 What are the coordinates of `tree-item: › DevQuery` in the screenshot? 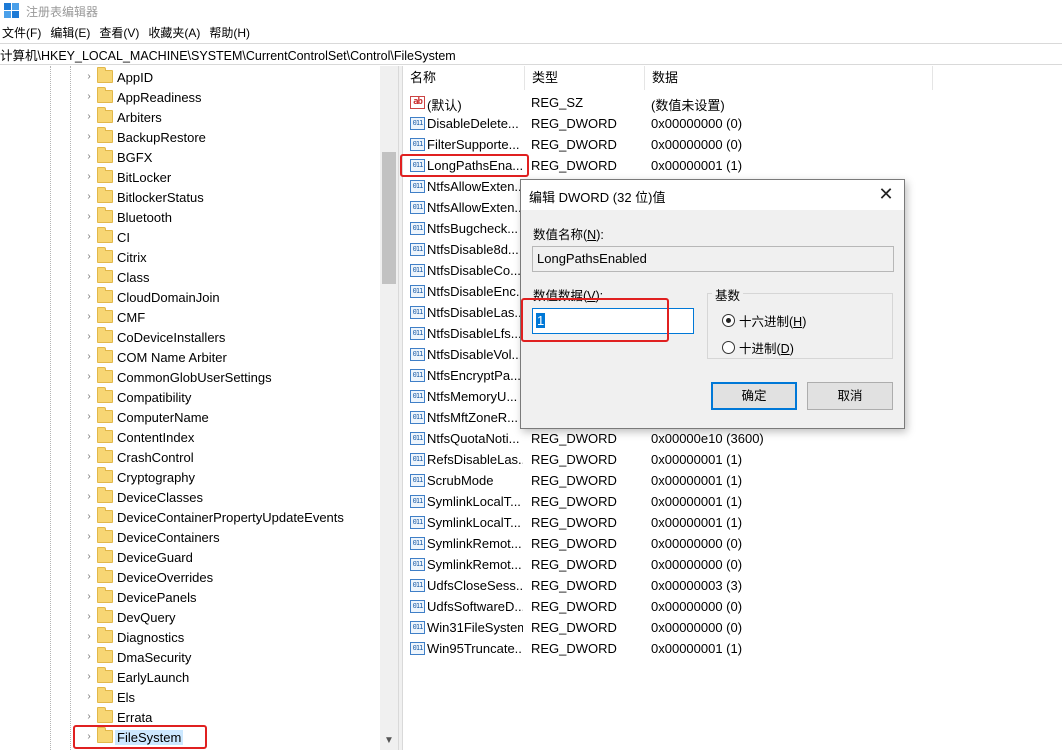 It's located at (190, 617).